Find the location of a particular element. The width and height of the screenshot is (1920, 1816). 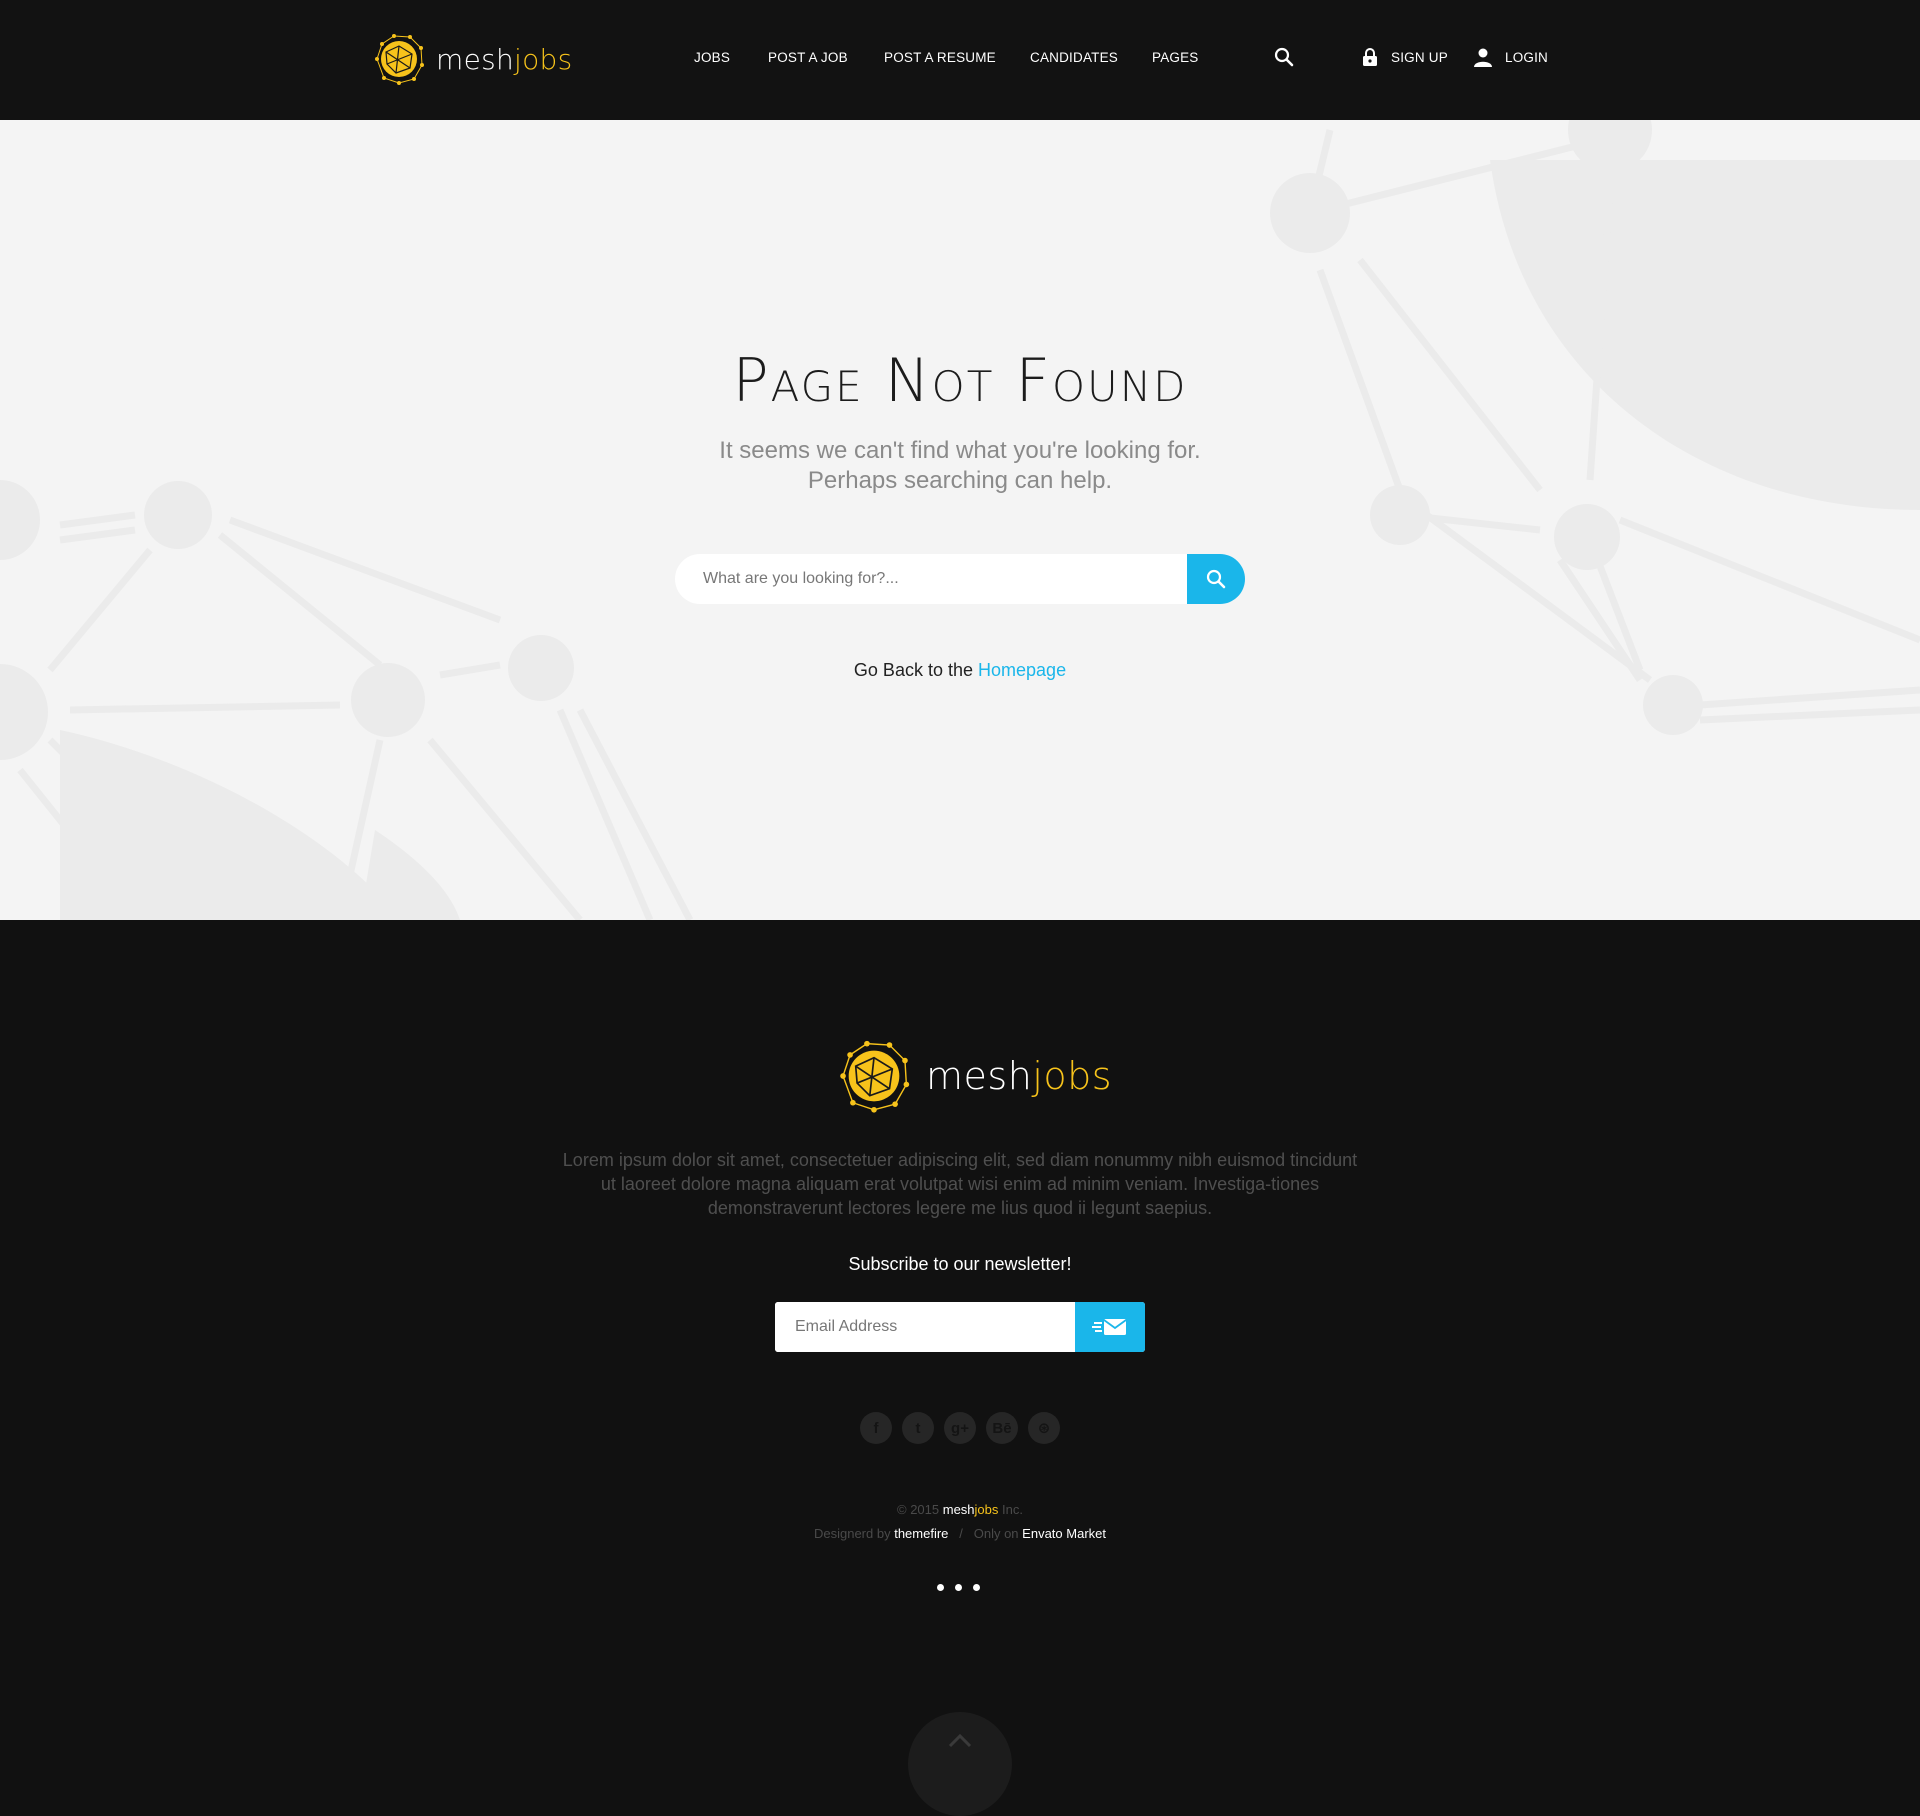

designer-link: themefire is located at coordinates (921, 1533).